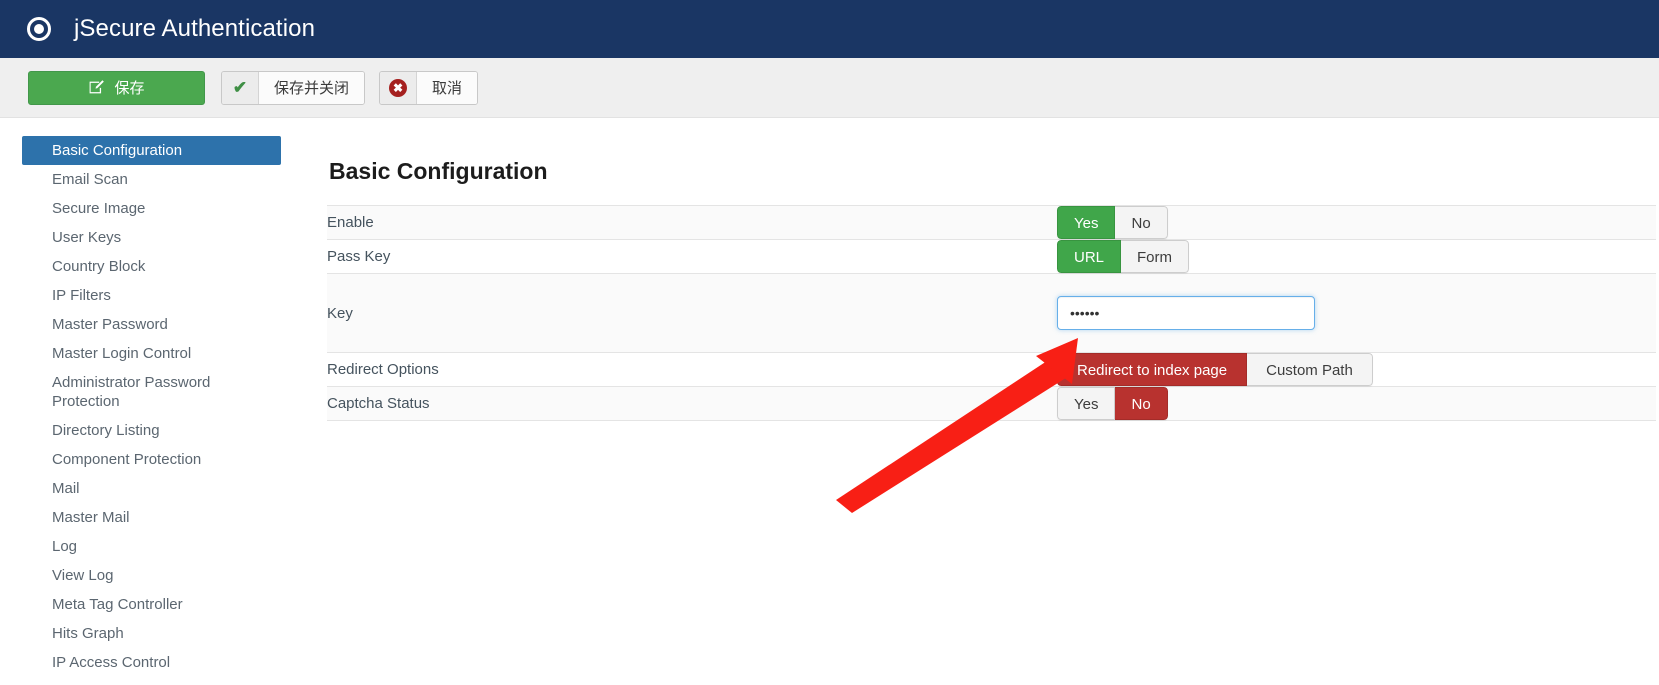 Image resolution: width=1659 pixels, height=685 pixels. What do you see at coordinates (1356, 223) in the screenshot?
I see `field-control-enable: Yes No` at bounding box center [1356, 223].